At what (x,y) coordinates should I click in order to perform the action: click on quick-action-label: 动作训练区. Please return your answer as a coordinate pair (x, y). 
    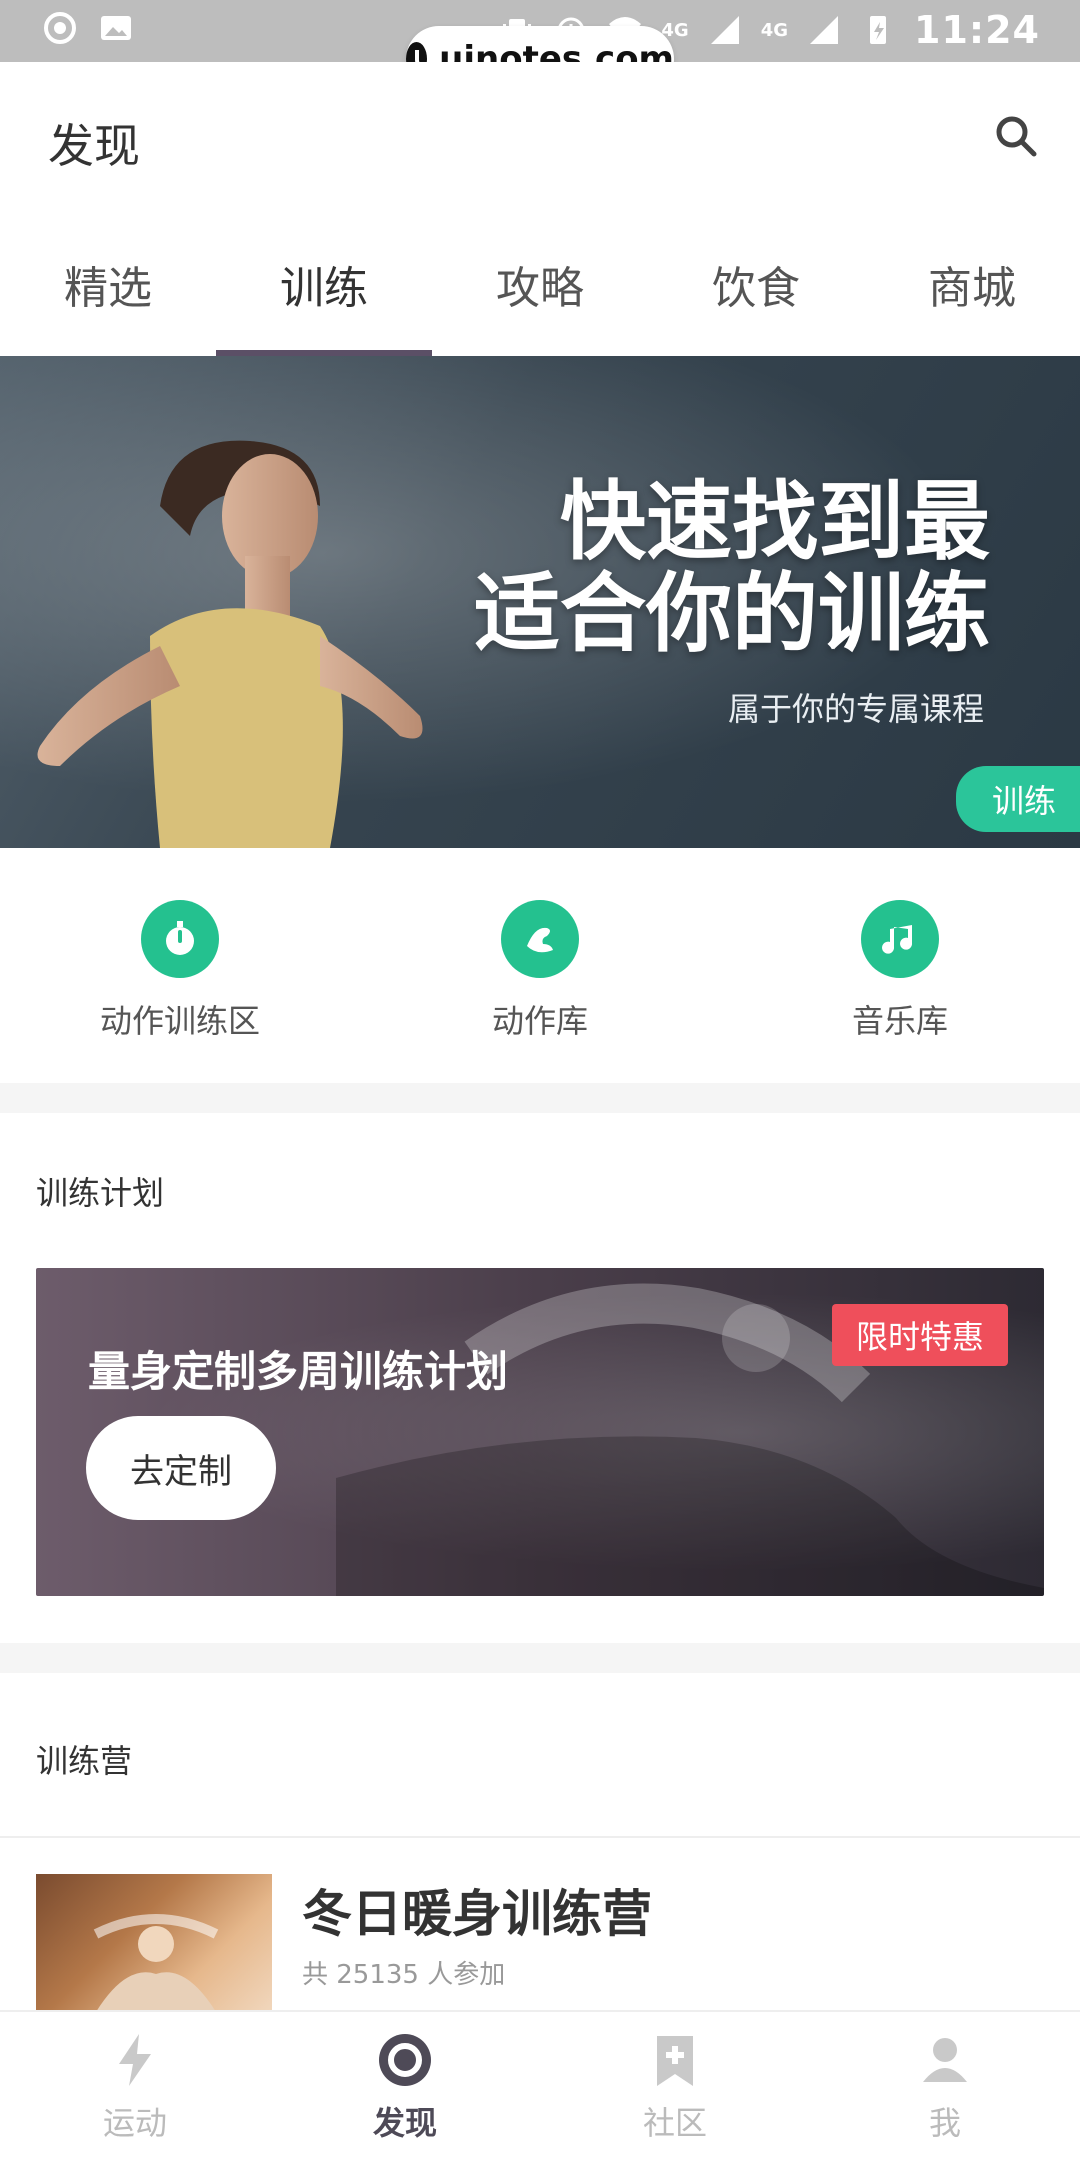
    Looking at the image, I should click on (179, 1021).